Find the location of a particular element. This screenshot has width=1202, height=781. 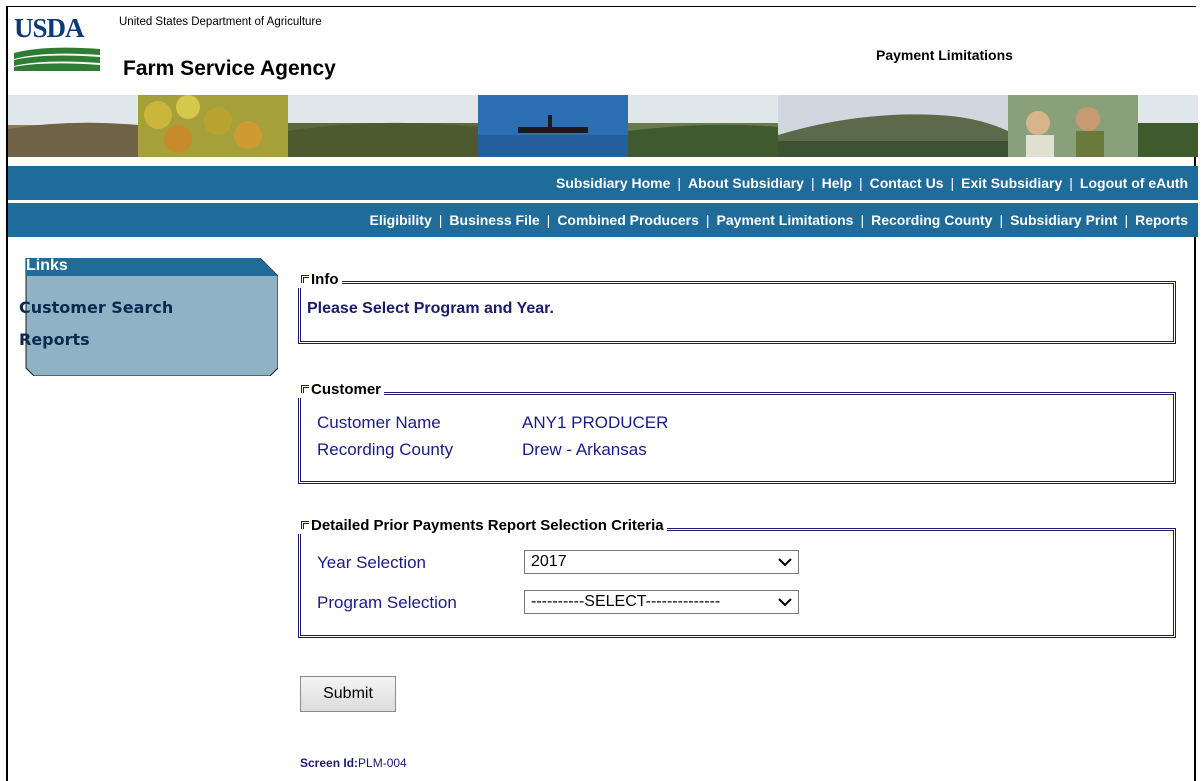

usda-logo-text: USDA is located at coordinates (49, 28).